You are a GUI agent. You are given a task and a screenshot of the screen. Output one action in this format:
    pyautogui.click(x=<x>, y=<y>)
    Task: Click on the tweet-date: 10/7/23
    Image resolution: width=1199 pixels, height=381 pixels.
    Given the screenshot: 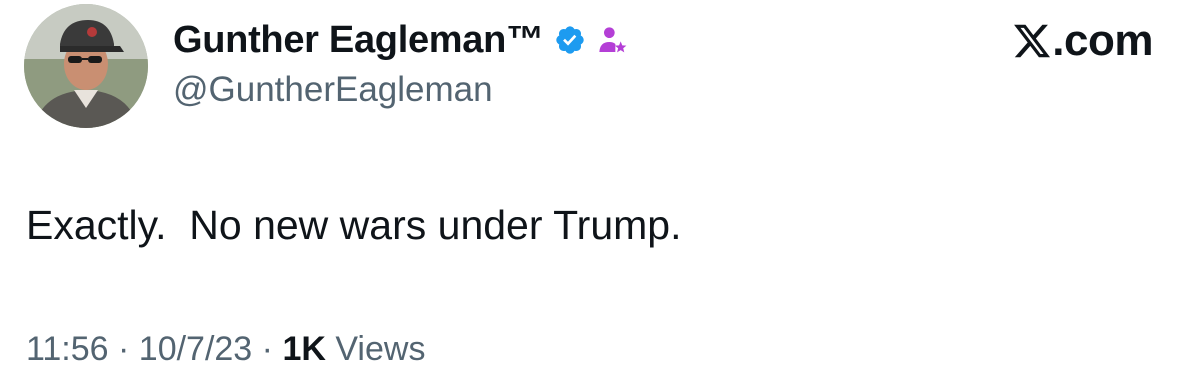 What is the action you would take?
    pyautogui.click(x=195, y=349)
    